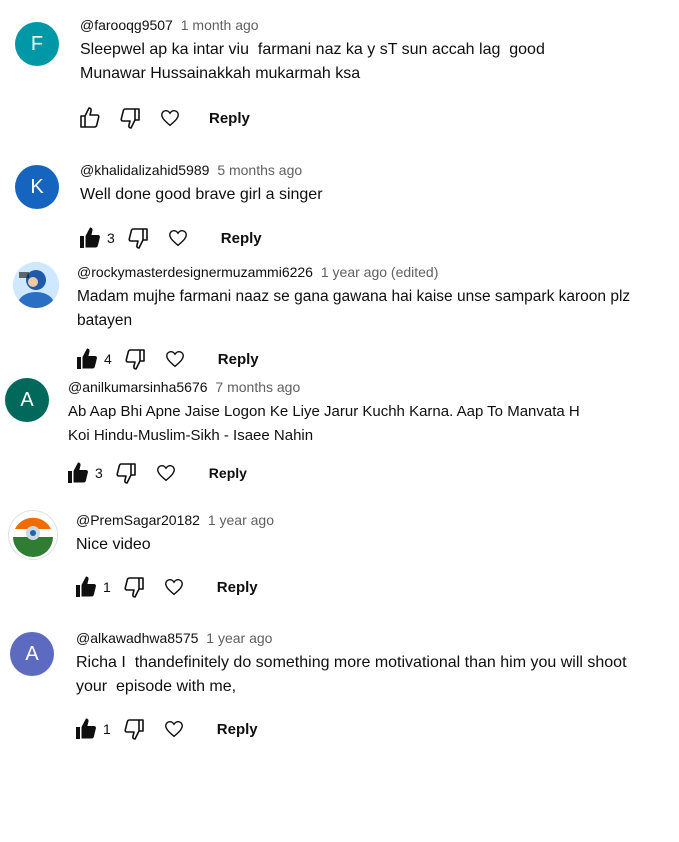  Describe the element at coordinates (126, 25) in the screenshot. I see `comment-author: @farooqg9507` at that location.